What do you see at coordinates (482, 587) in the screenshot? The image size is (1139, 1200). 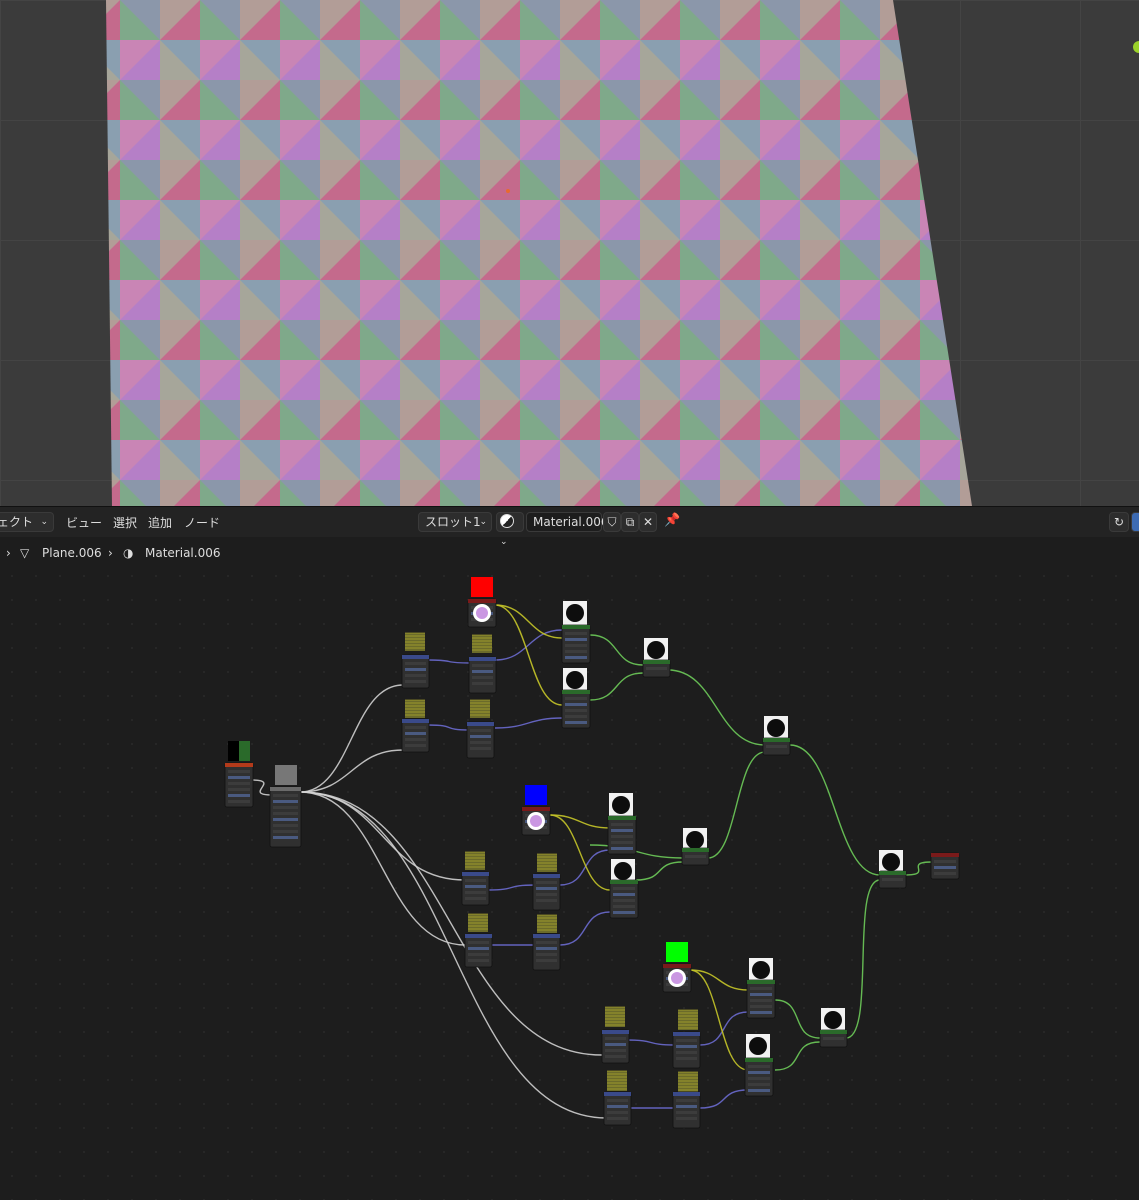 I see `red-color-node-swatch` at bounding box center [482, 587].